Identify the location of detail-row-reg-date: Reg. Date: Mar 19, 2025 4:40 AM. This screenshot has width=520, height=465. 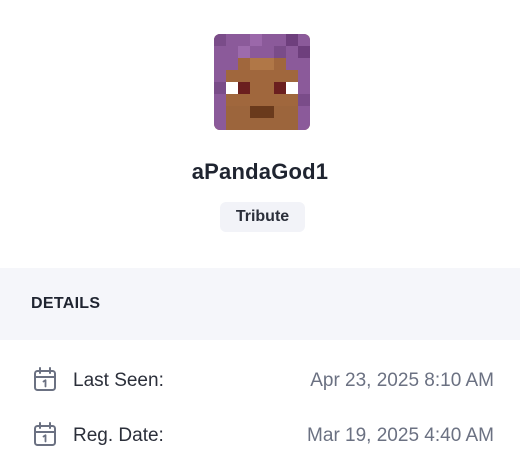
(260, 435).